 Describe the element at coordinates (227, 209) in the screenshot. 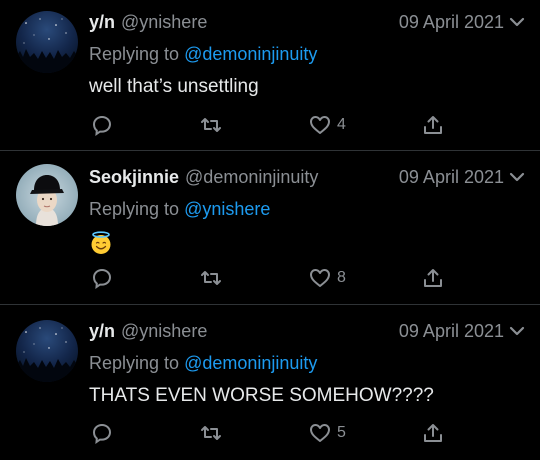

I see `mention-link: @ynishere` at that location.